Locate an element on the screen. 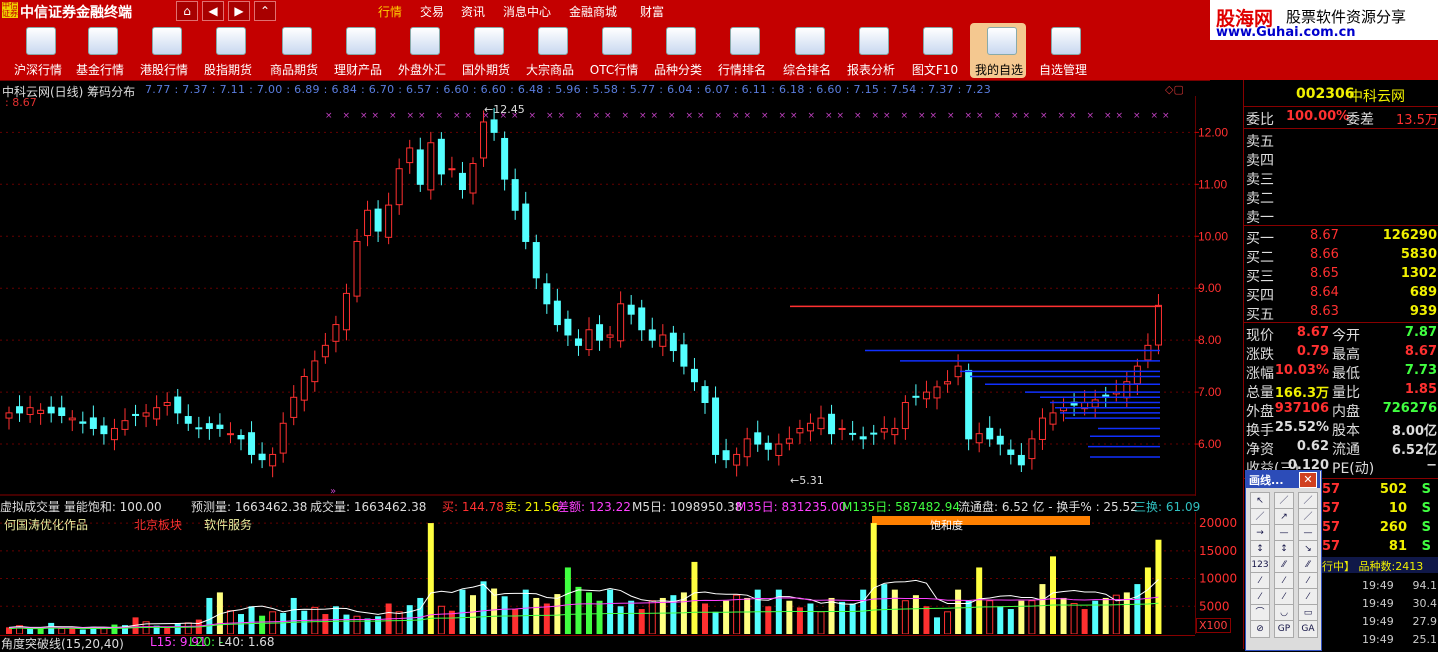 This screenshot has width=1438, height=652. bid-row: 买三 8.65 1302 is located at coordinates (1341, 275).